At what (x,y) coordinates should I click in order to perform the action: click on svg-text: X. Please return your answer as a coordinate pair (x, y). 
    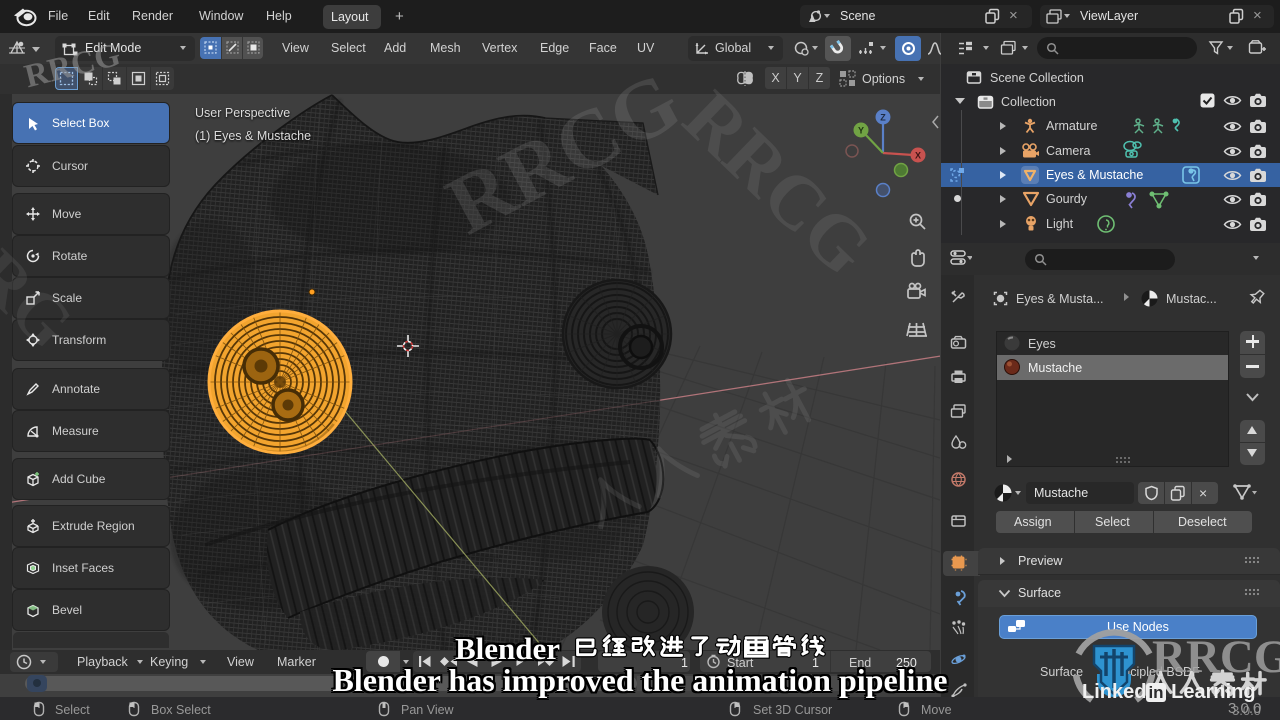
    Looking at the image, I should click on (918, 156).